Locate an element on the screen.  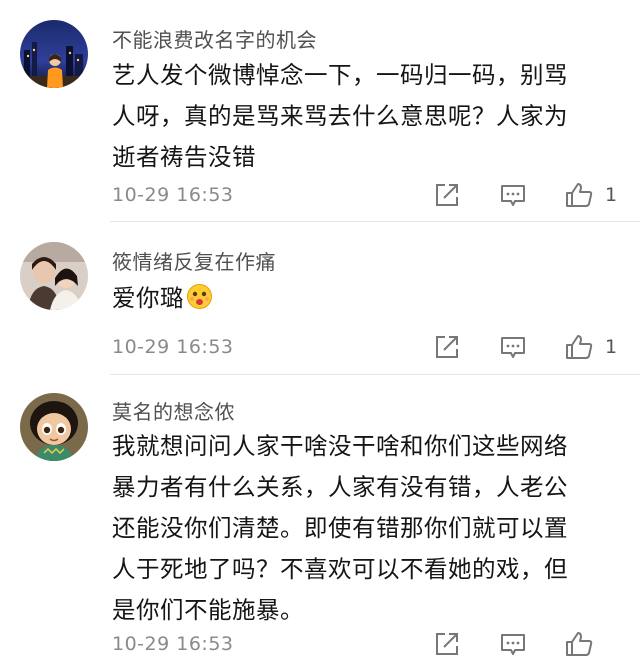
couple-photo-avatar-icon is located at coordinates (54, 276).